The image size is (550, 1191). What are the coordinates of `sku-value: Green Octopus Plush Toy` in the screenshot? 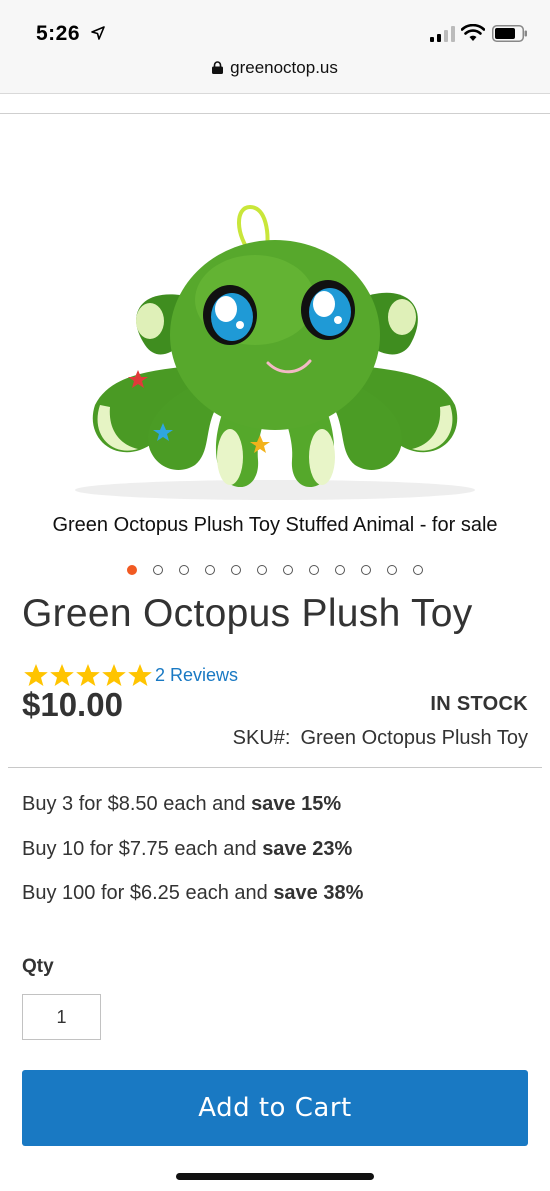 It's located at (414, 738).